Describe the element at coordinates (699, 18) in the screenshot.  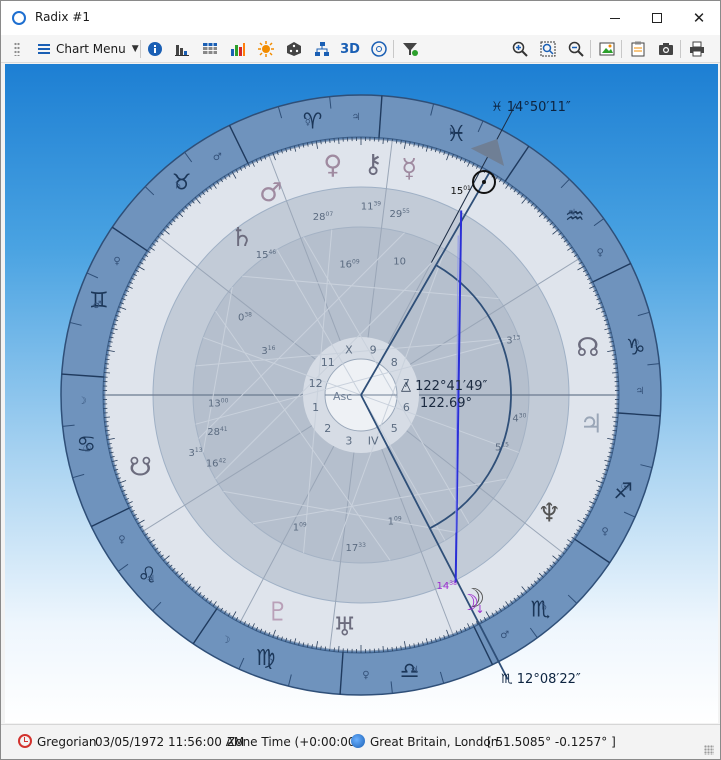
I see `close-button: ✕` at that location.